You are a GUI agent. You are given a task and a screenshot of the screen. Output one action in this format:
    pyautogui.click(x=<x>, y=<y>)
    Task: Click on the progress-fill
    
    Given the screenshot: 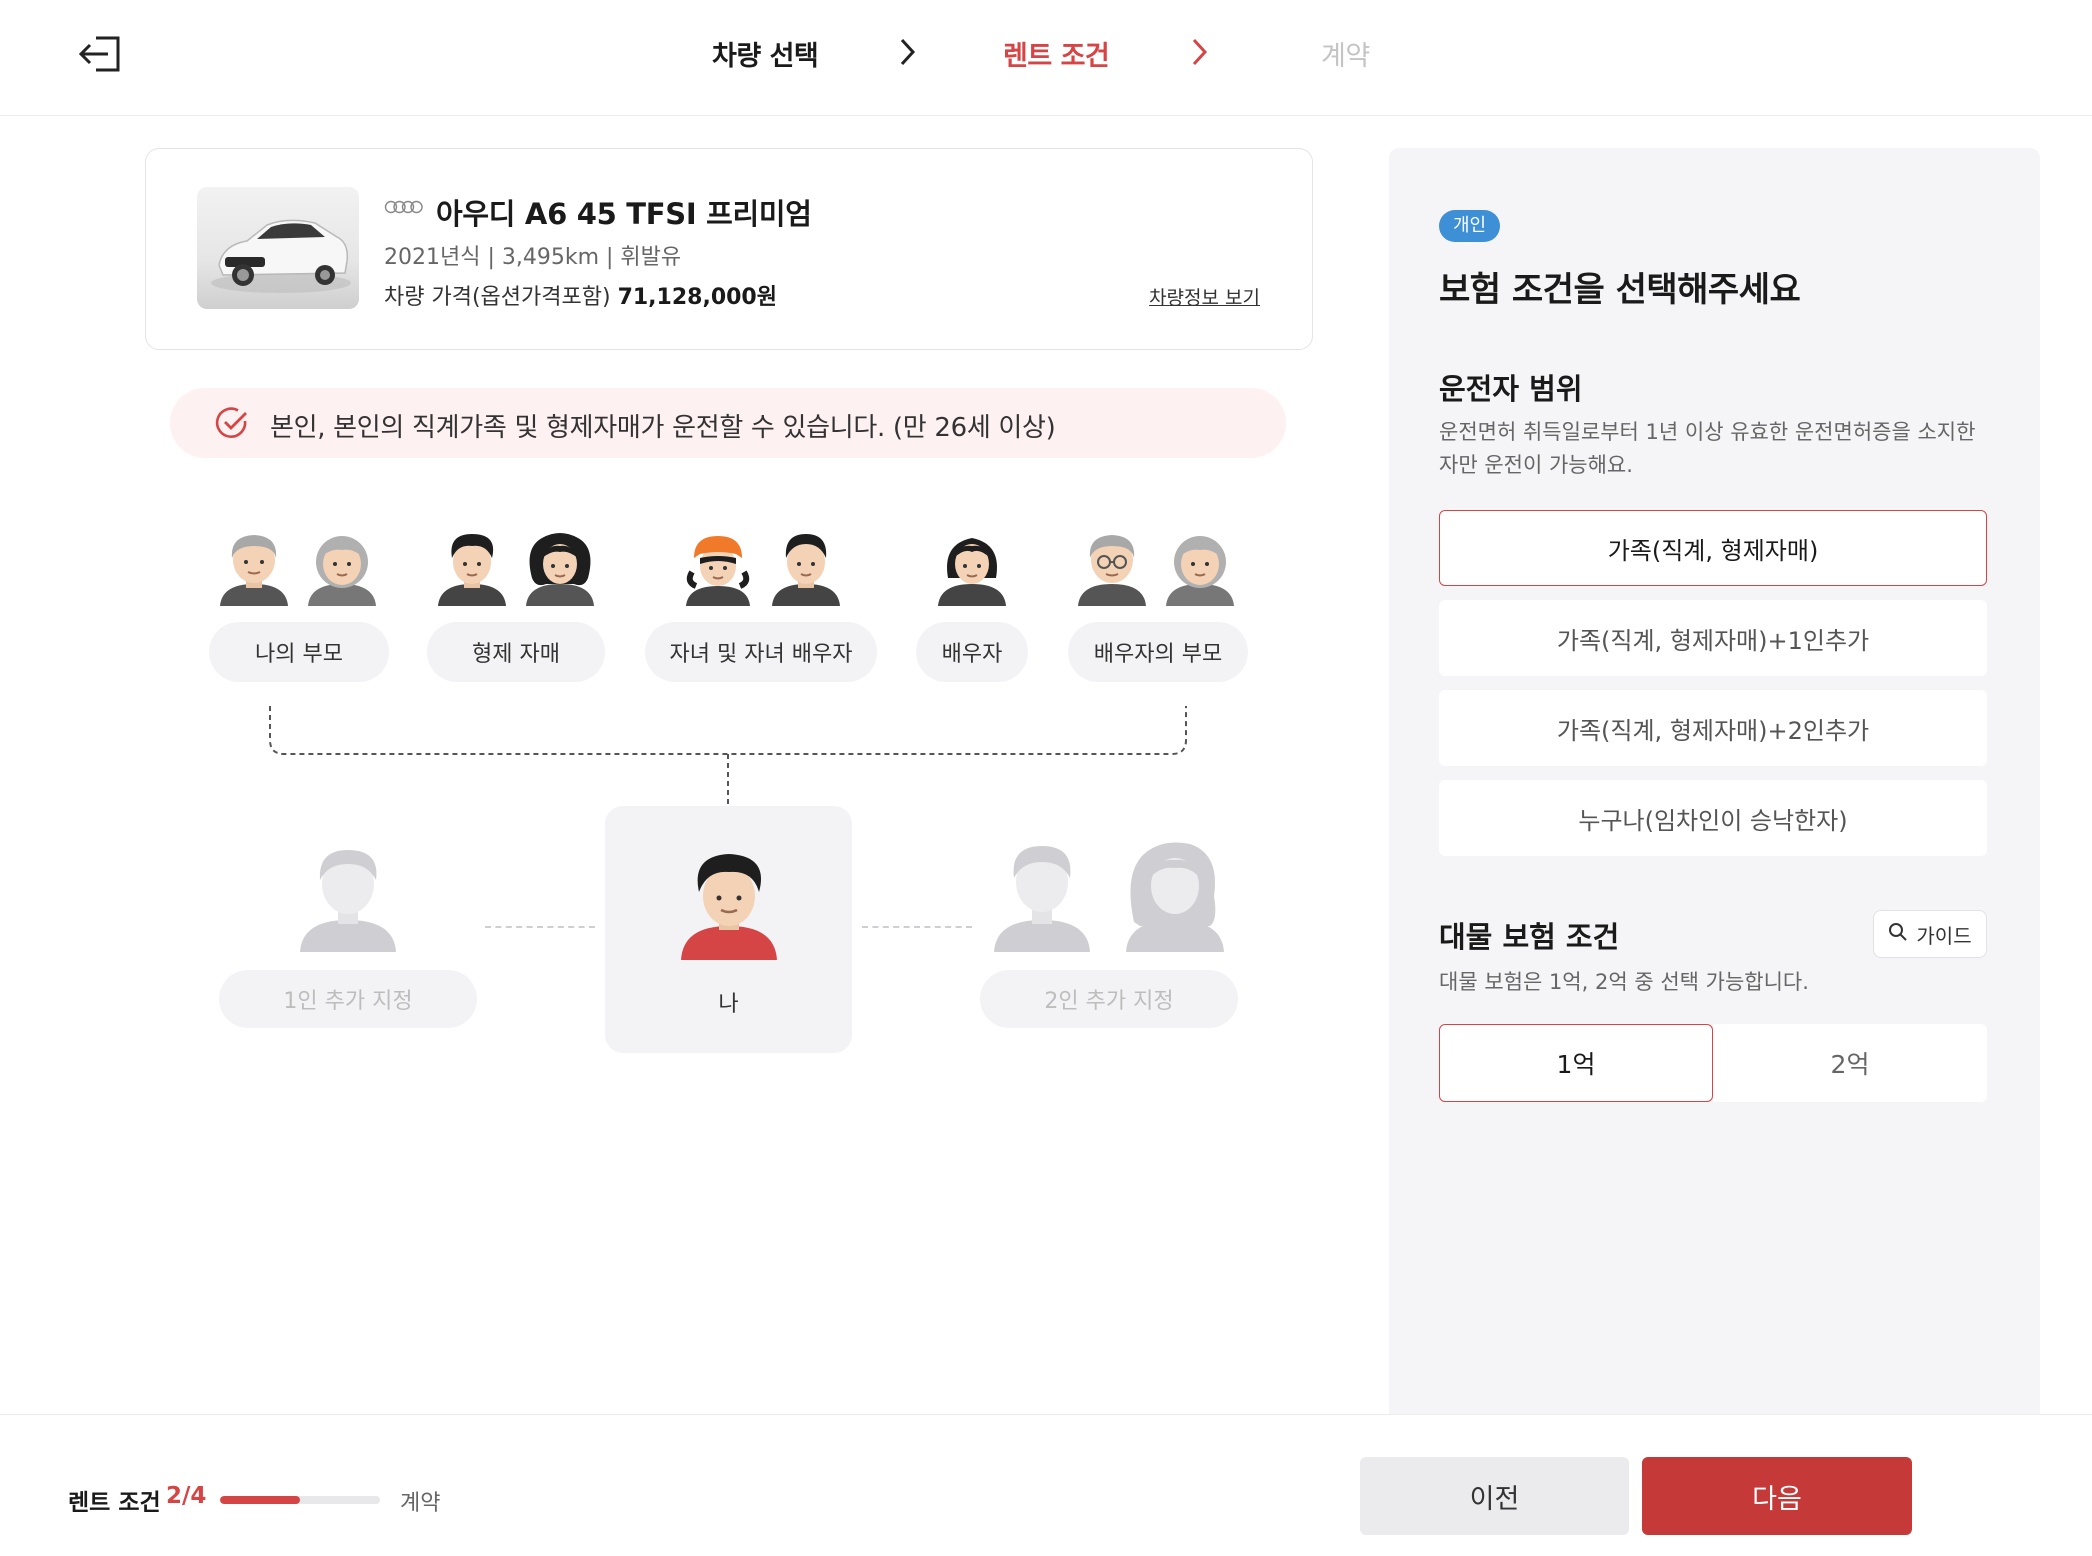 What is the action you would take?
    pyautogui.click(x=260, y=1500)
    